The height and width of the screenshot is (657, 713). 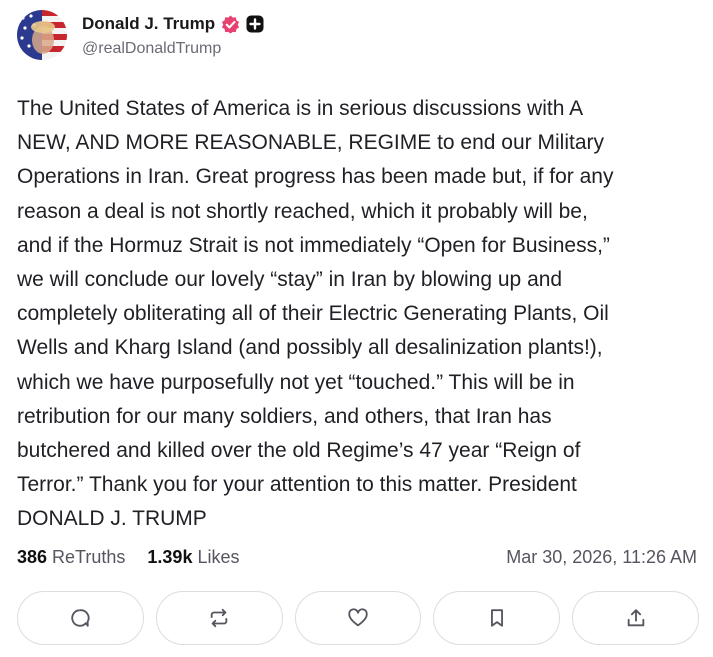 I want to click on bookmark-button, so click(x=497, y=618).